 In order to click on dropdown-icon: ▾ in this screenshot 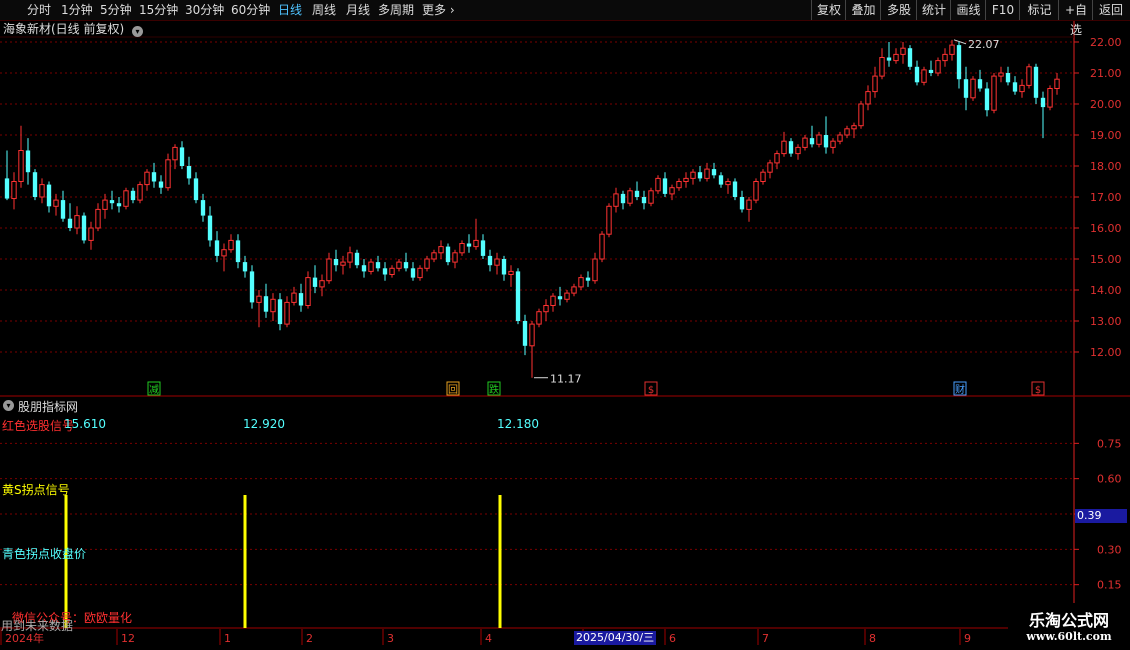, I will do `click(138, 31)`.